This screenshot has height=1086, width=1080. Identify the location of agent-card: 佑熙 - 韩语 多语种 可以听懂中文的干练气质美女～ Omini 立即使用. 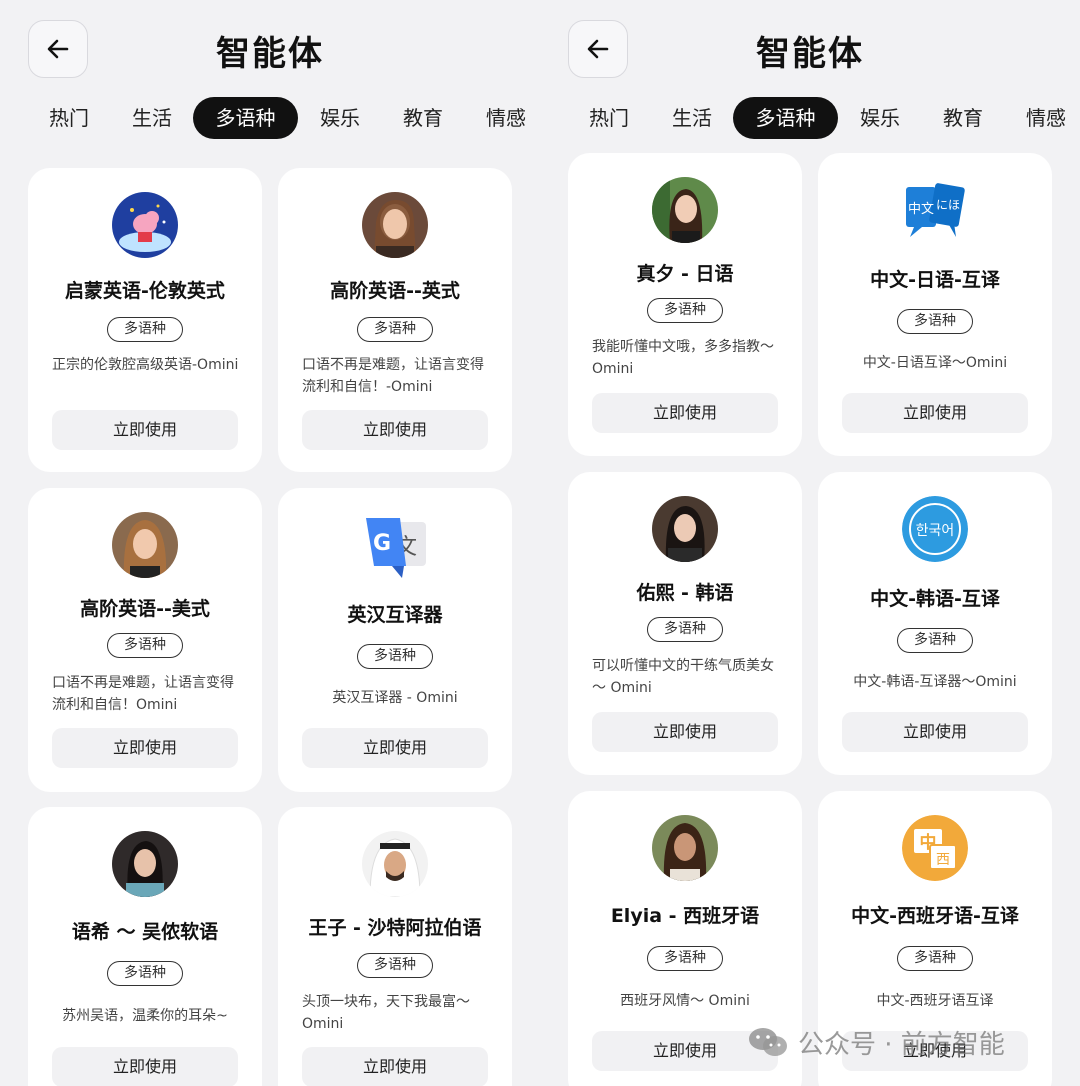
(685, 623).